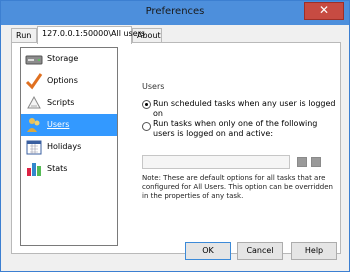 The width and height of the screenshot is (350, 272). Describe the element at coordinates (216, 162) in the screenshot. I see `users-input` at that location.